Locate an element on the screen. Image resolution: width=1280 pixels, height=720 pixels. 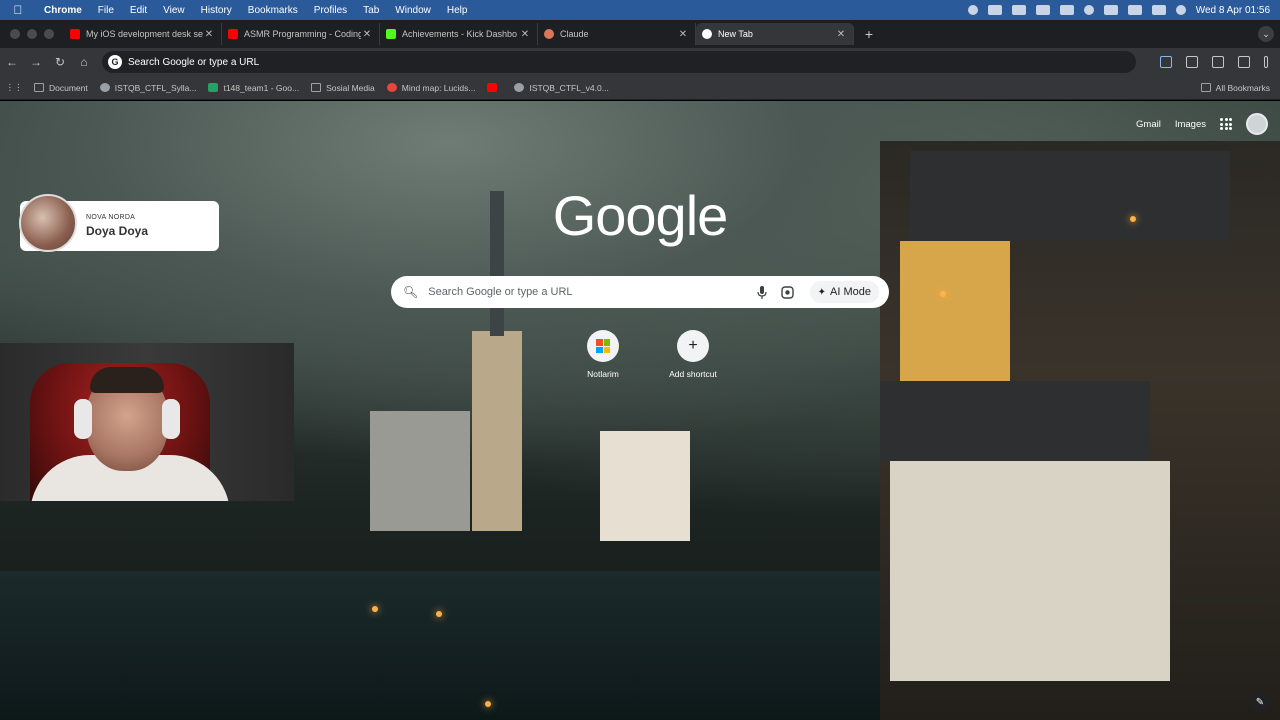
customize-pencil-icon: ✎ is located at coordinates (1260, 702).